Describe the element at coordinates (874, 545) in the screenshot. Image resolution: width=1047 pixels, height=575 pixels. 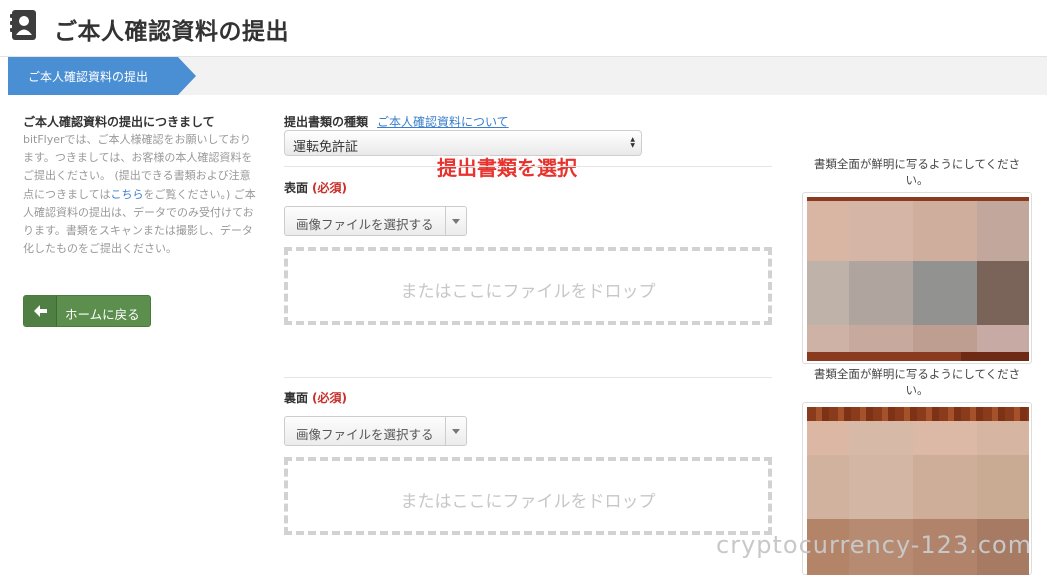
I see `watermark: cryptocurrency-123.com` at that location.